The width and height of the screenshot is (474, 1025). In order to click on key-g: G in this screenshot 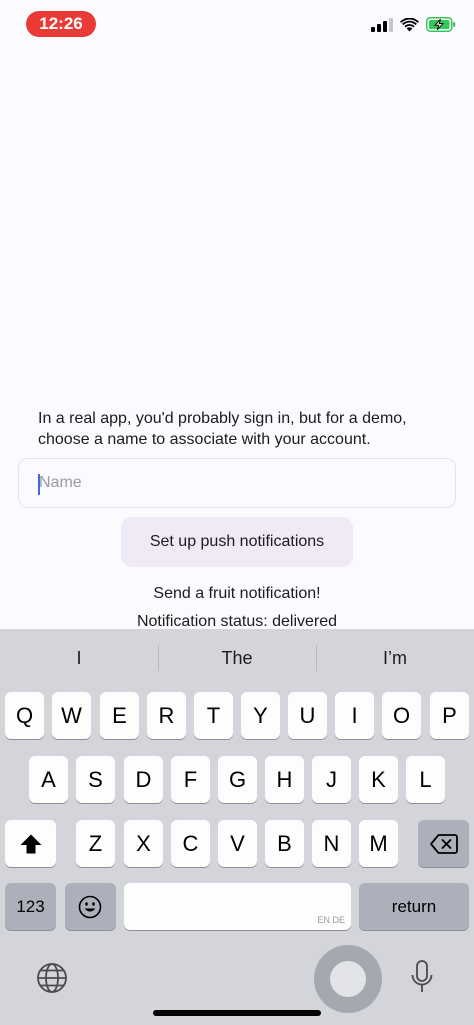, I will do `click(237, 779)`.